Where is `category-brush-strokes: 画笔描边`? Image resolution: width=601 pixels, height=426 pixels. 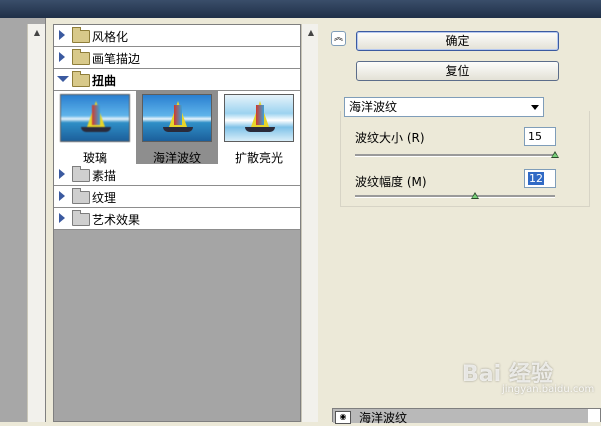 category-brush-strokes: 画笔描边 is located at coordinates (177, 58).